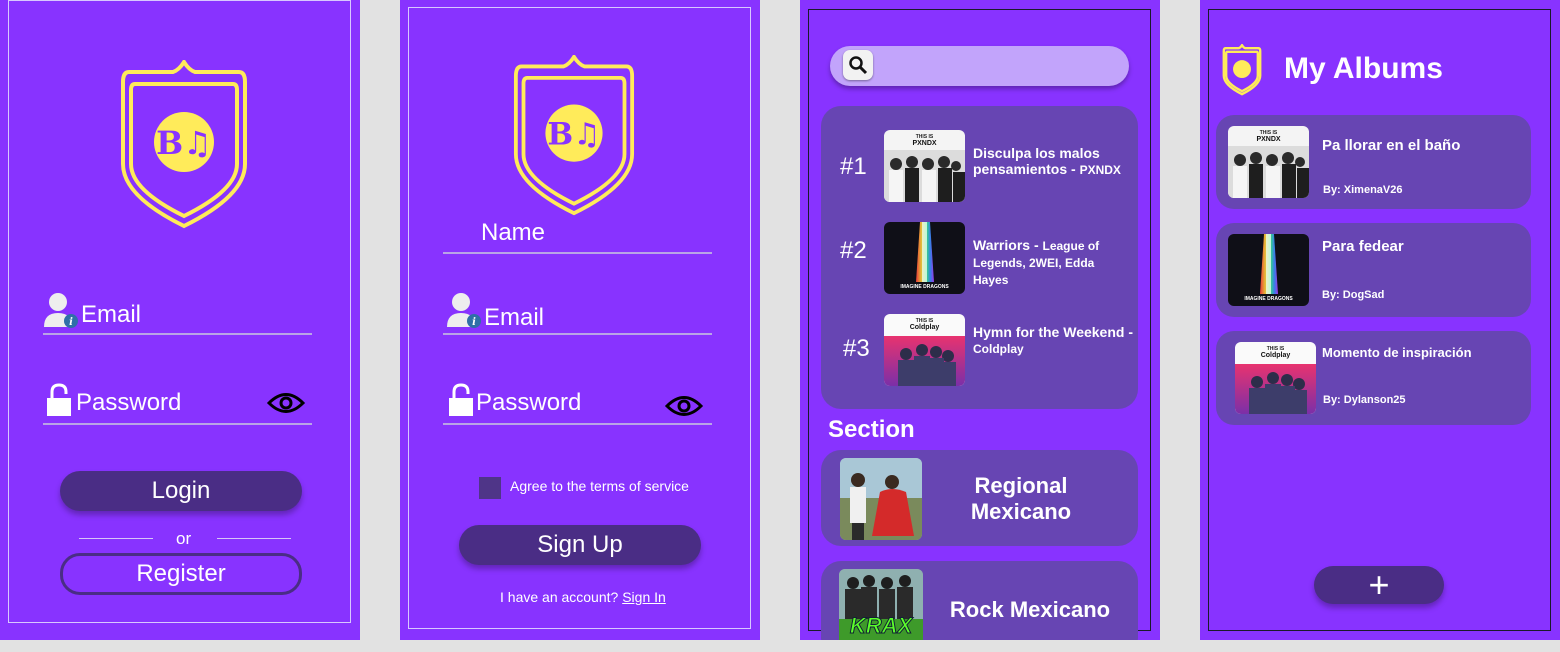 This screenshot has width=1560, height=652. I want to click on song-cover: THIS IS PXNDX, so click(924, 166).